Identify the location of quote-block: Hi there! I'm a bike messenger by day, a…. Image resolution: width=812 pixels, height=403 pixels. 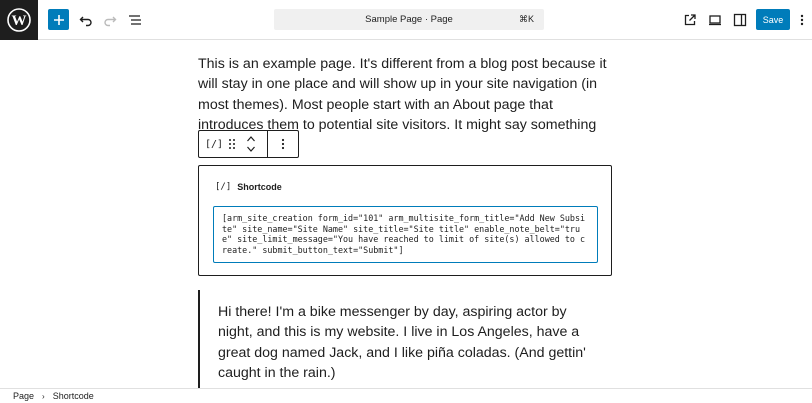
(398, 340).